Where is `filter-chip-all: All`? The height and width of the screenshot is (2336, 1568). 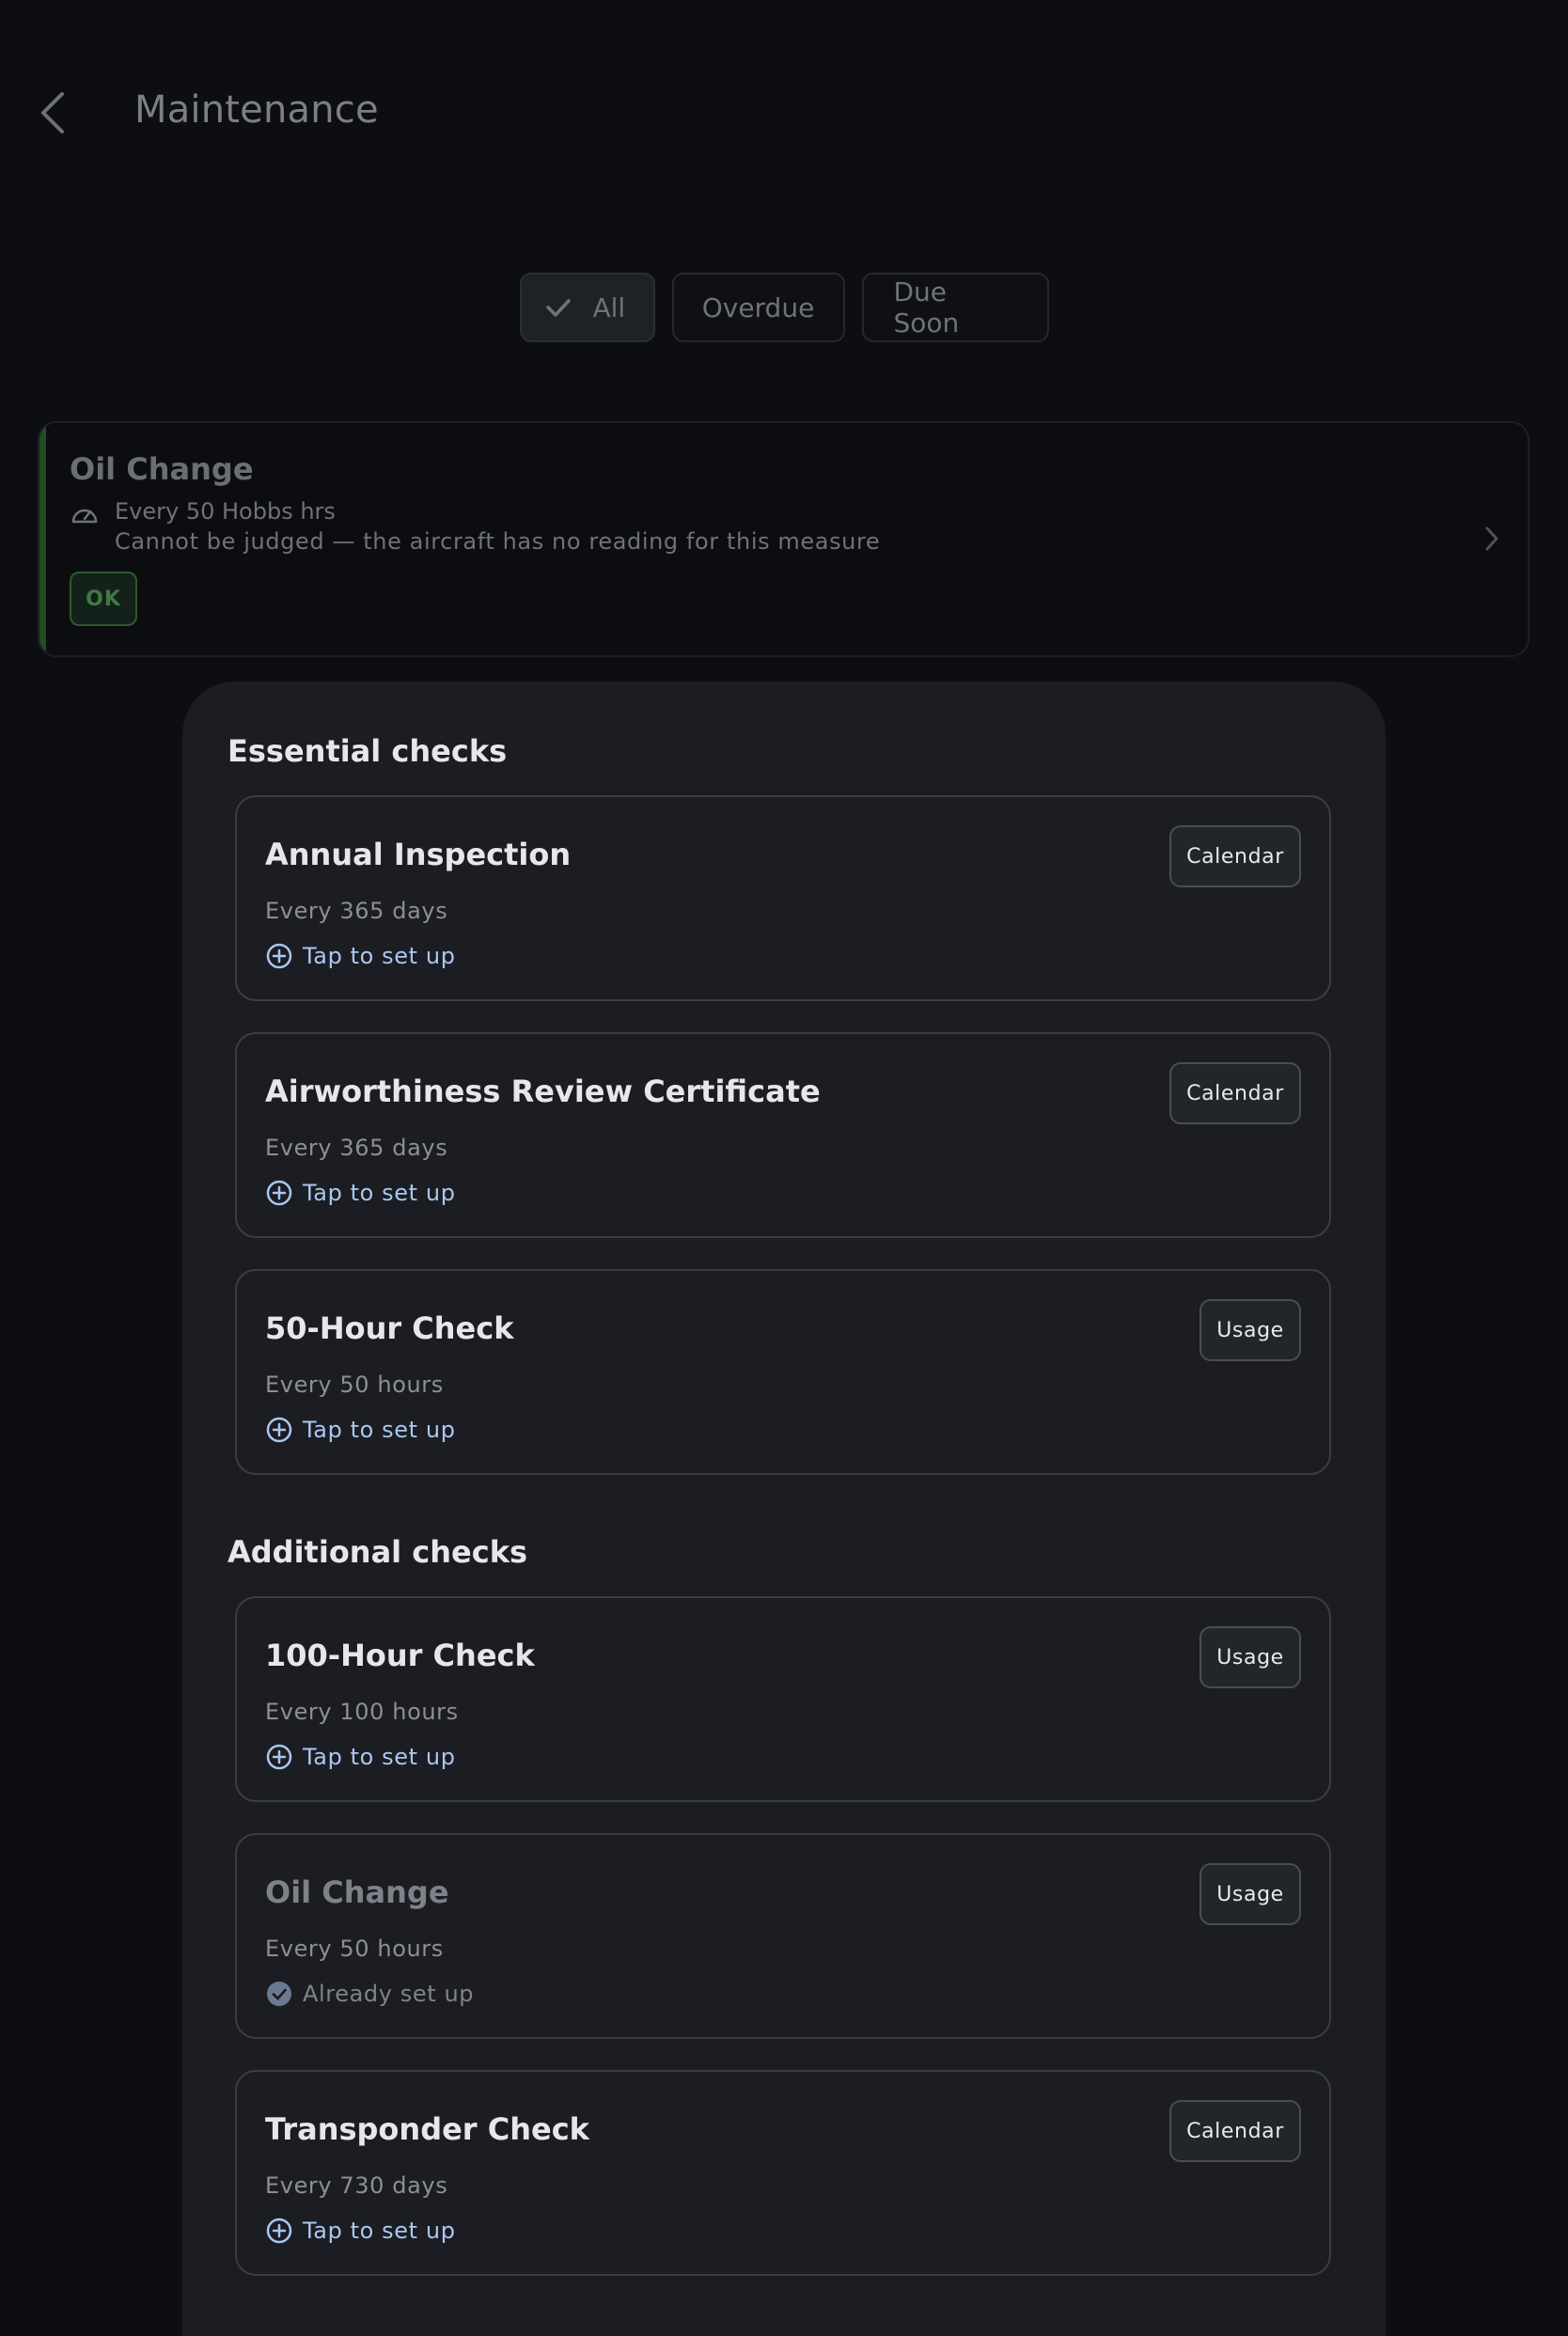
filter-chip-all: All is located at coordinates (587, 307).